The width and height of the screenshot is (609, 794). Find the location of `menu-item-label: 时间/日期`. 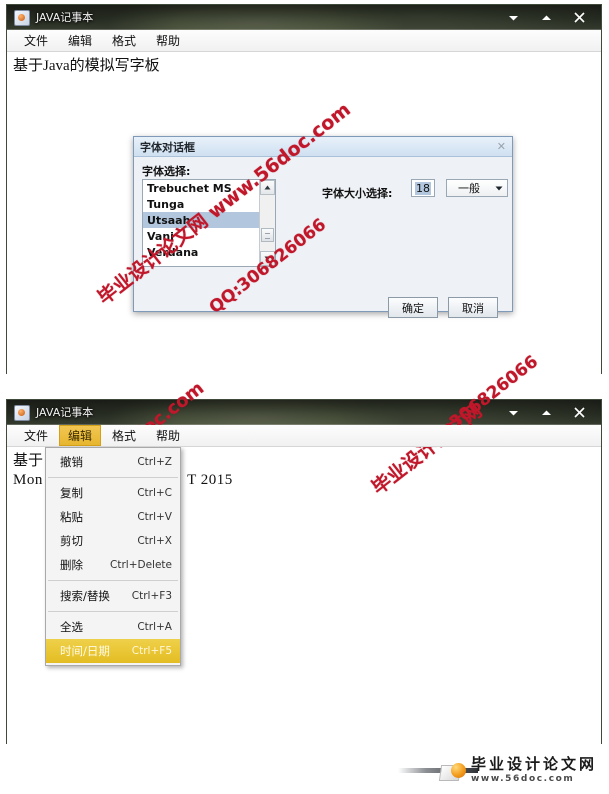

menu-item-label: 时间/日期 is located at coordinates (85, 651).